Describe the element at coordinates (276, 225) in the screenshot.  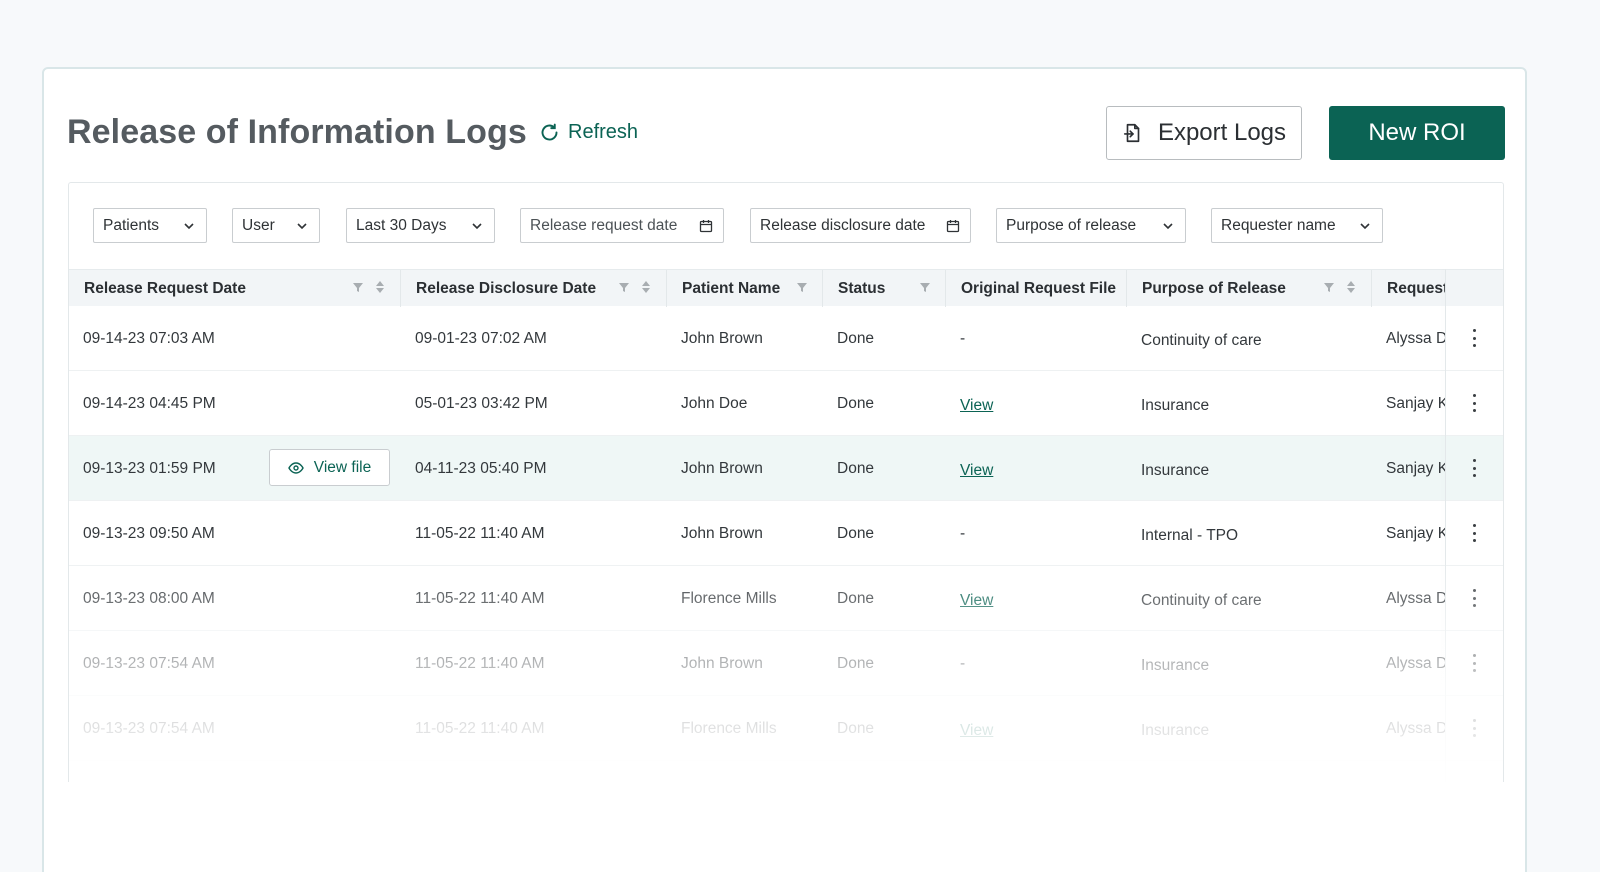
I see `user-filter: User` at that location.